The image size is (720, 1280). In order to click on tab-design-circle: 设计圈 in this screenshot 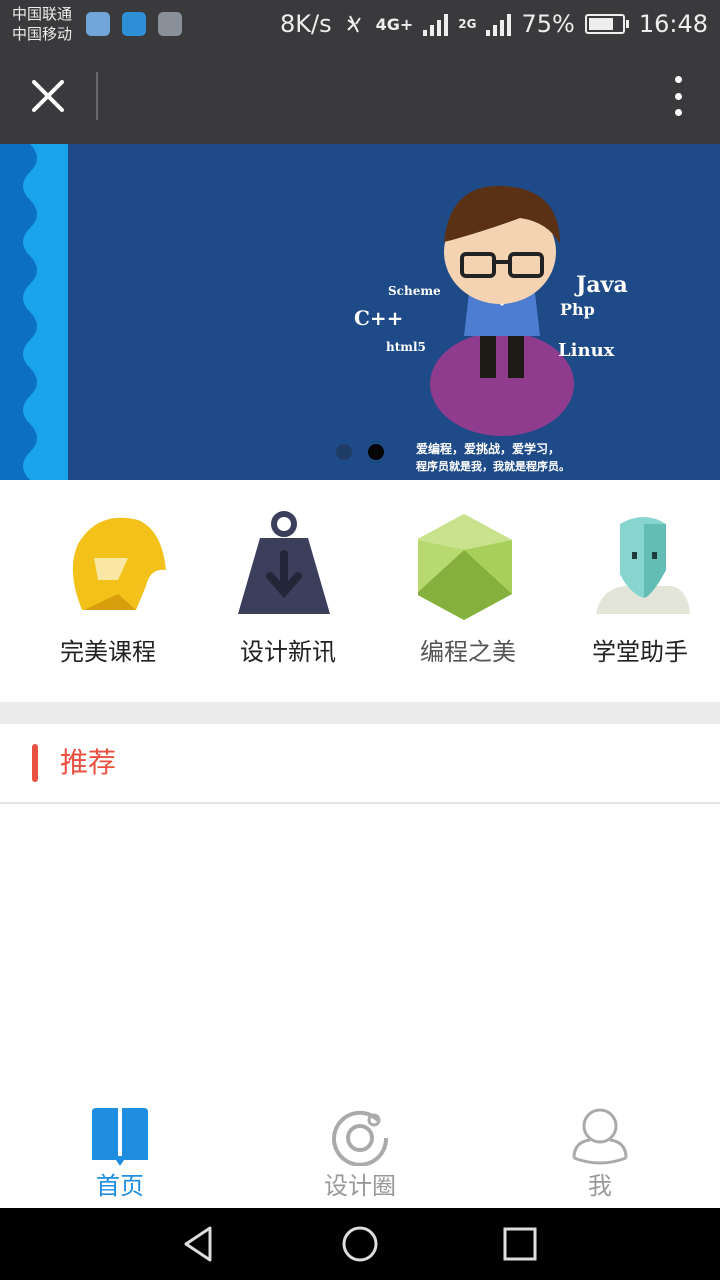, I will do `click(360, 1153)`.